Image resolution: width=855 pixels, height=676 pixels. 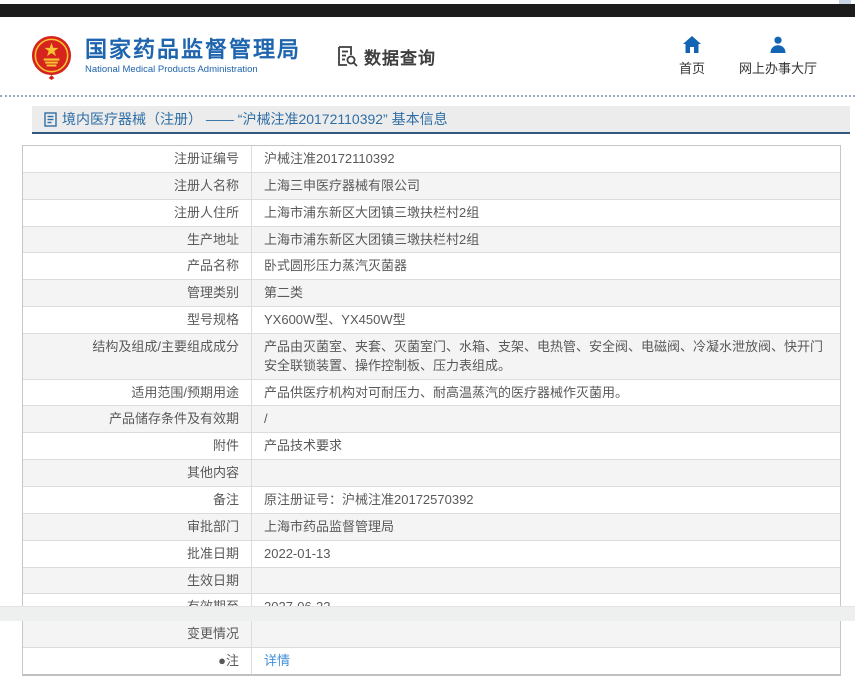 I want to click on table-row: 审批部门 上海市药品监督管理局, so click(x=431, y=527).